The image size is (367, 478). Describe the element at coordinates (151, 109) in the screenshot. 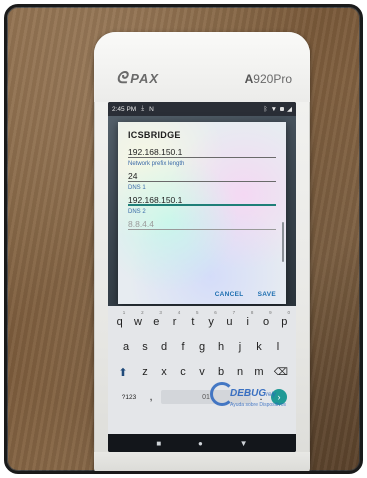

I see `nfc-icon: N` at that location.